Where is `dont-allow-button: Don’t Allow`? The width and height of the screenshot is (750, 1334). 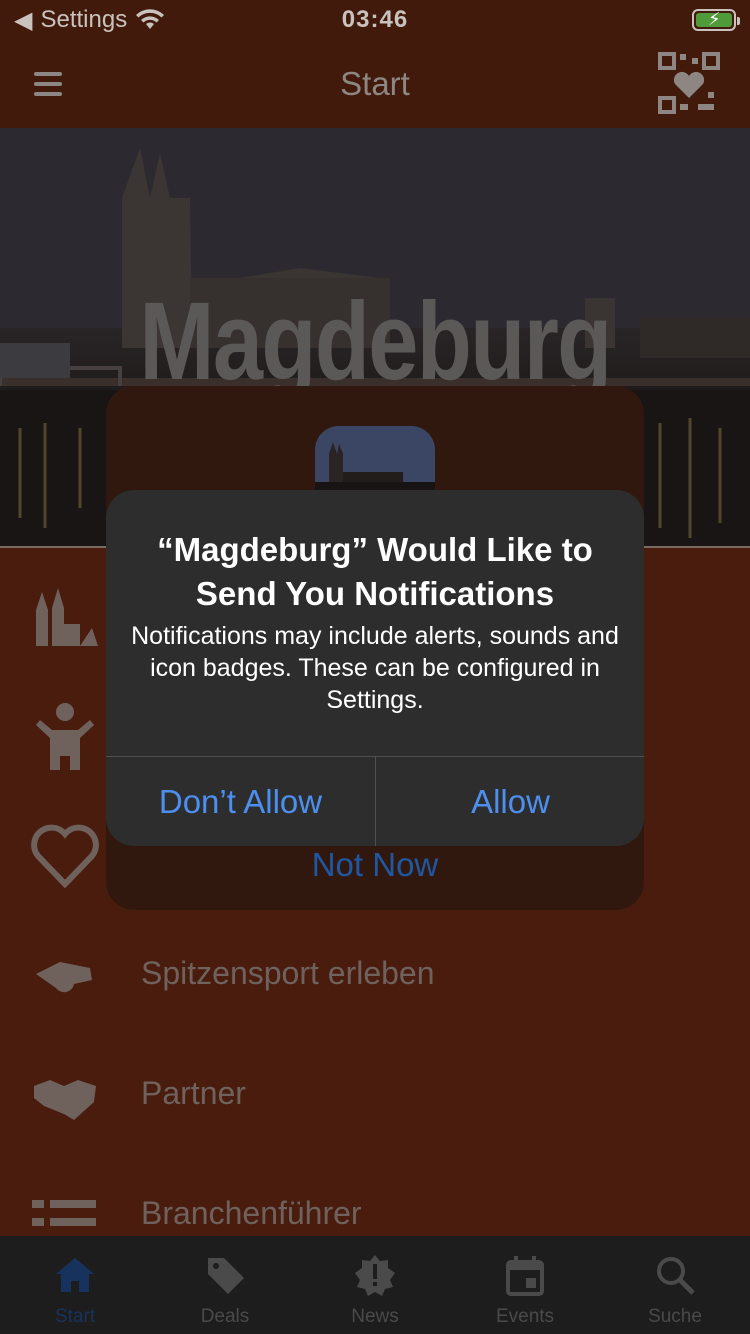
dont-allow-button: Don’t Allow is located at coordinates (240, 801).